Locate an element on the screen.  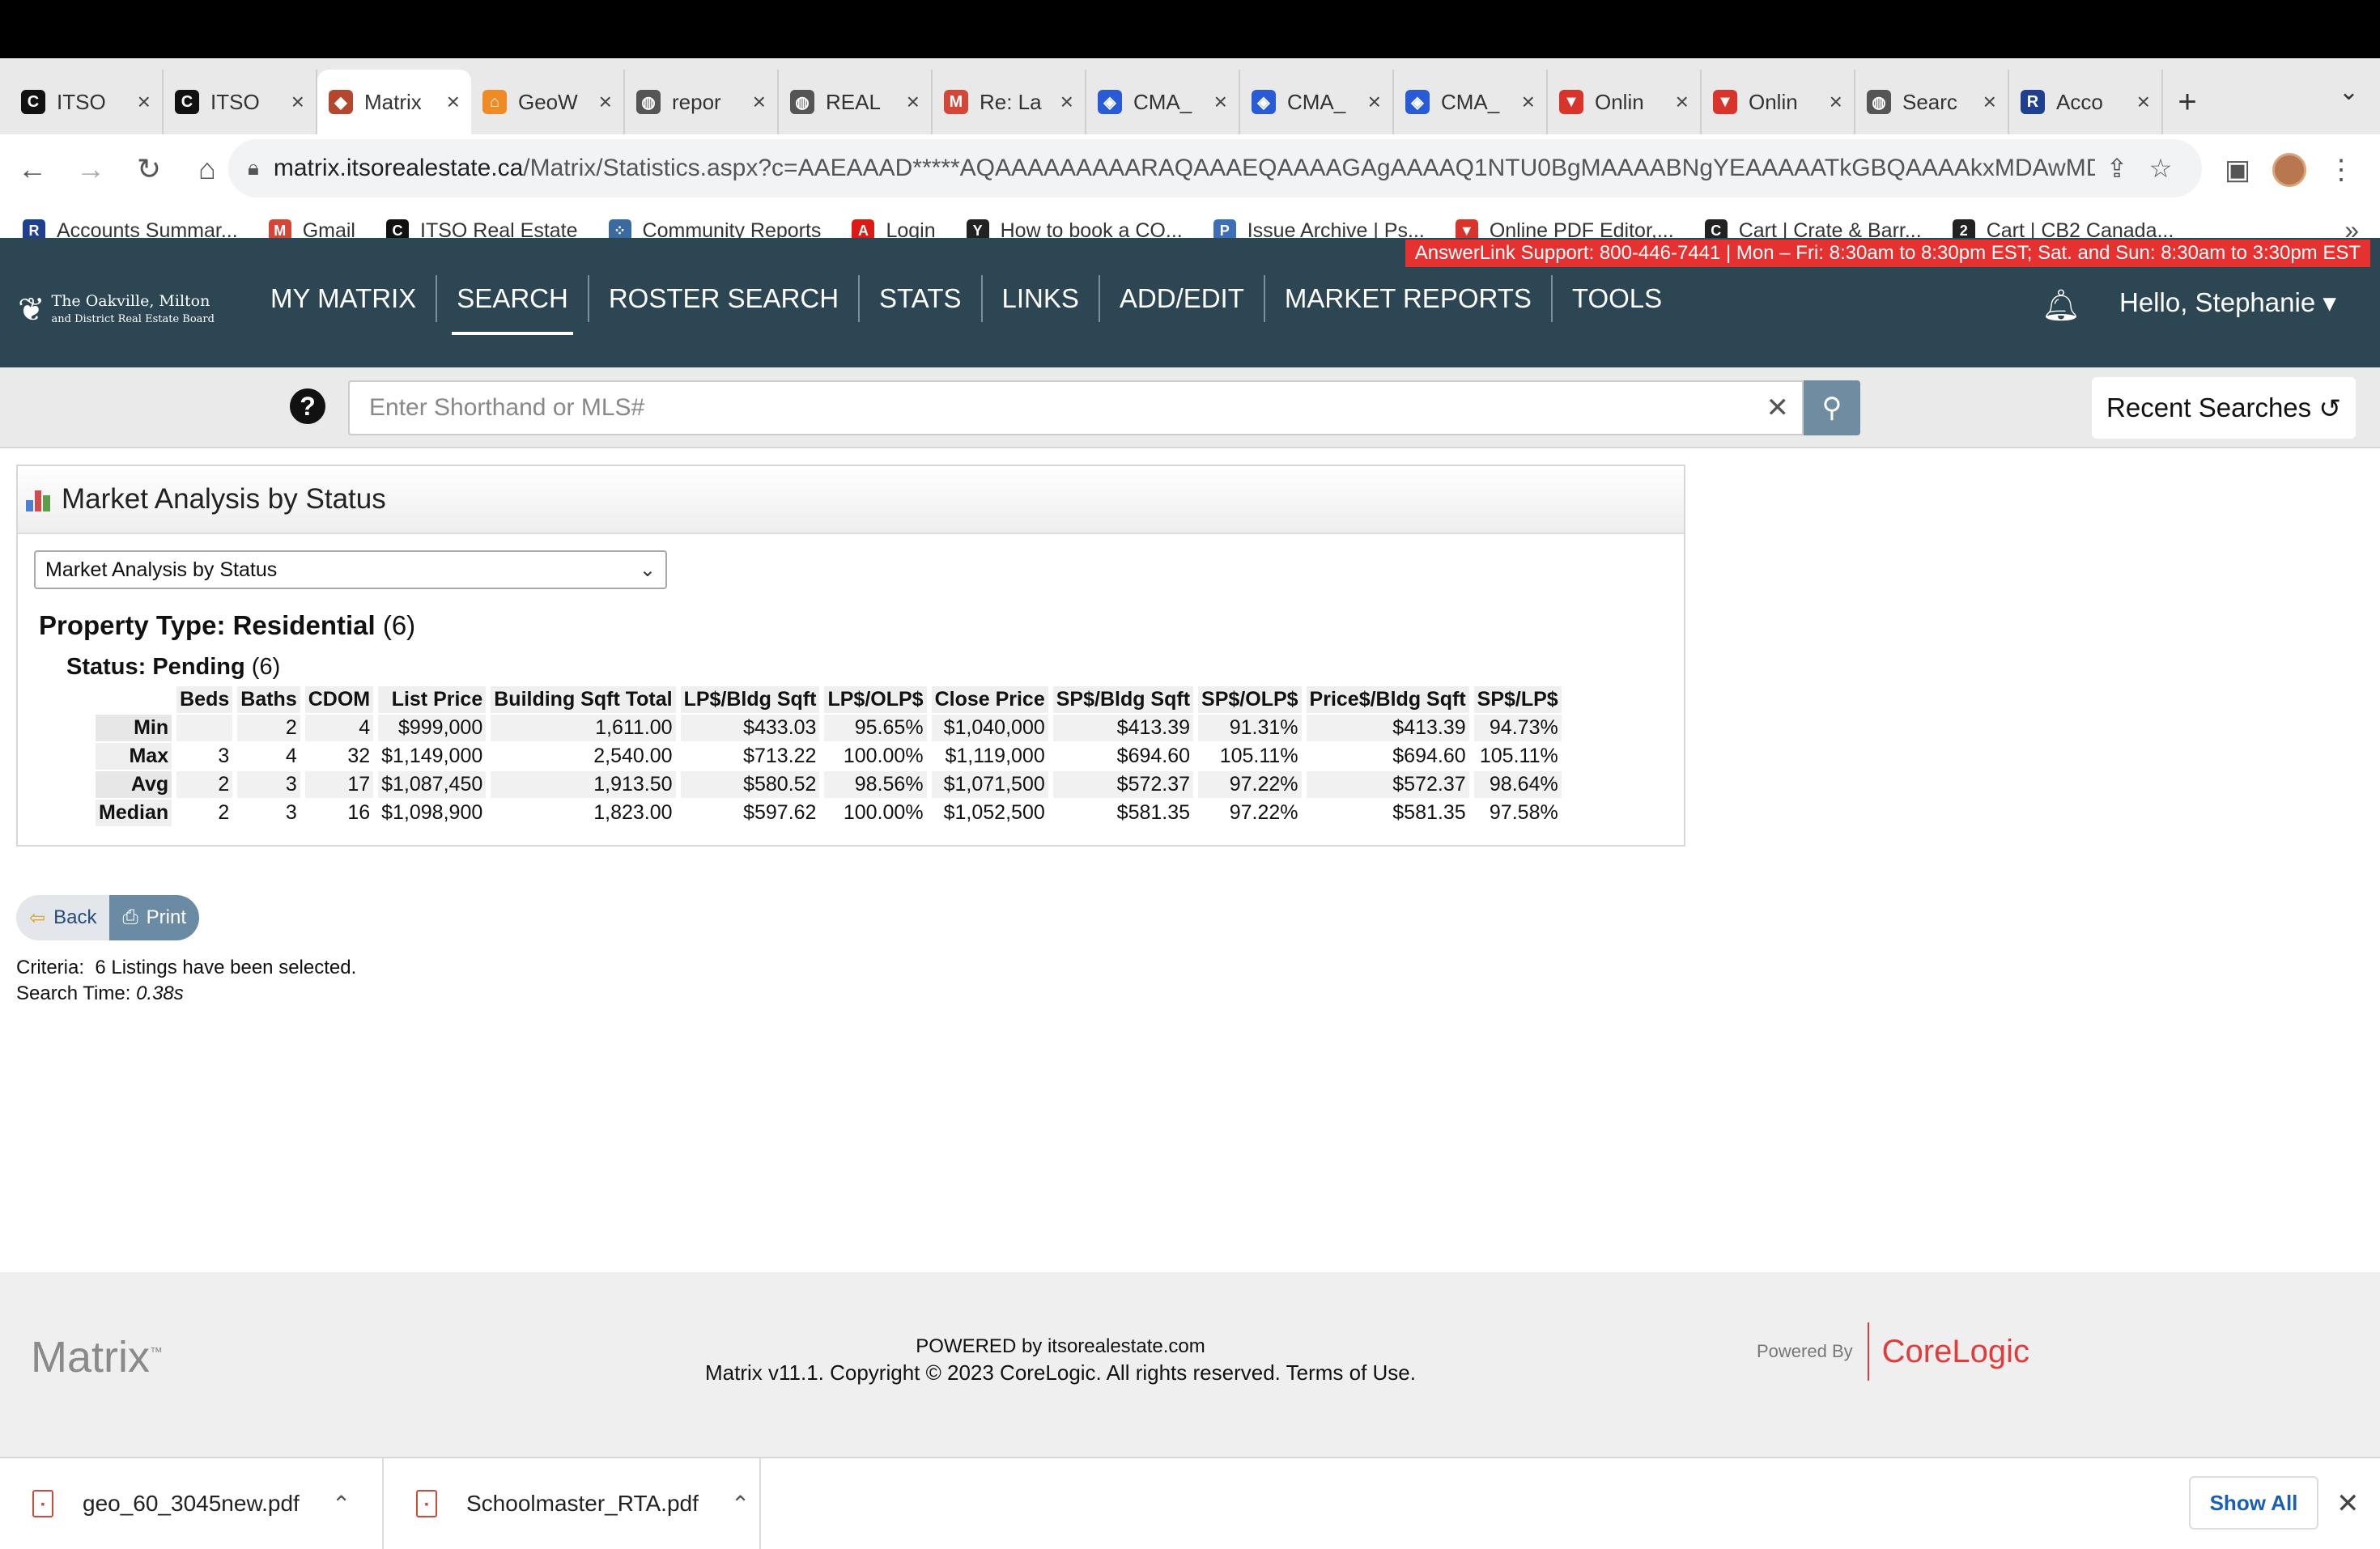
tab-title: ITSO is located at coordinates (235, 101).